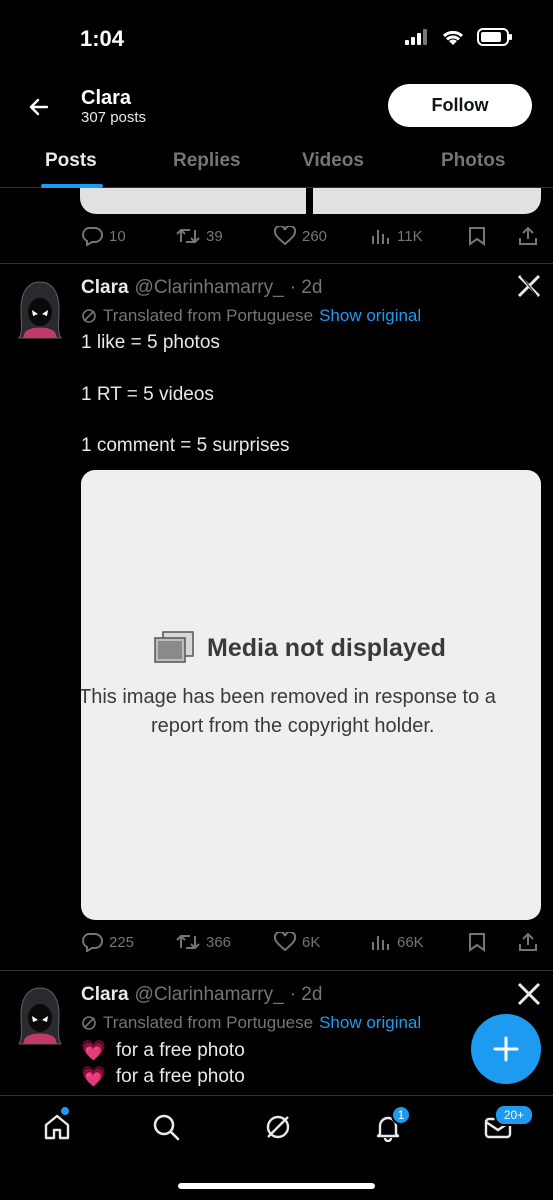 Image resolution: width=553 pixels, height=1200 pixels. What do you see at coordinates (410, 236) in the screenshot?
I see `views-count: 11K` at bounding box center [410, 236].